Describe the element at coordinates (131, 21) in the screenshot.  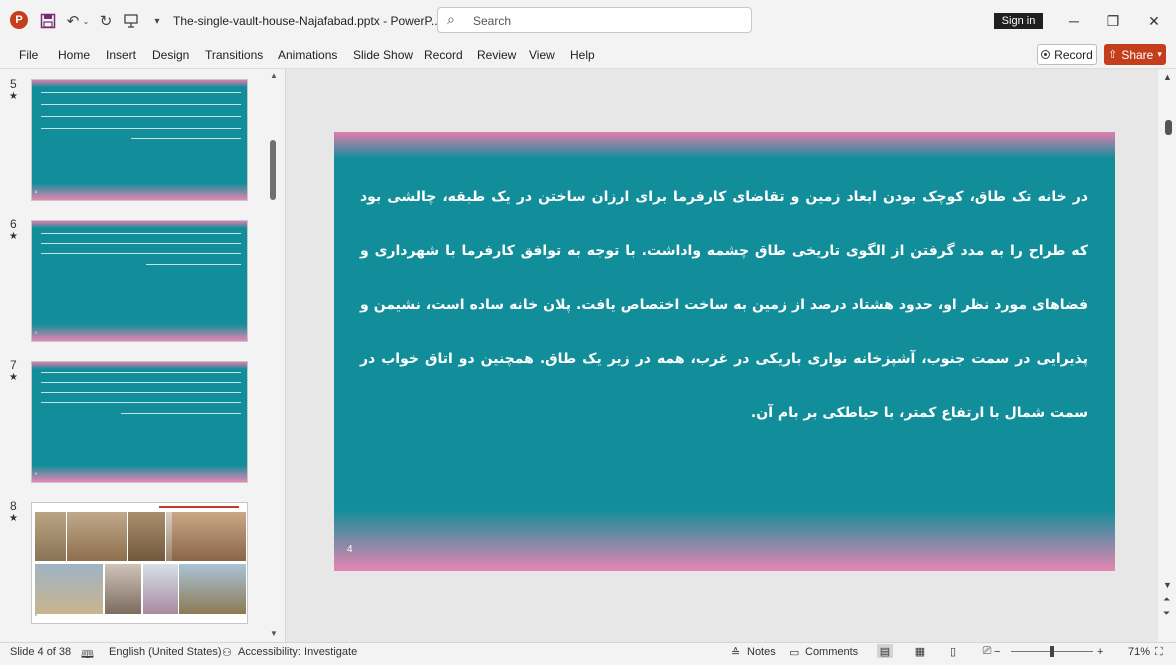
I see `present-from-beginning-icon` at that location.